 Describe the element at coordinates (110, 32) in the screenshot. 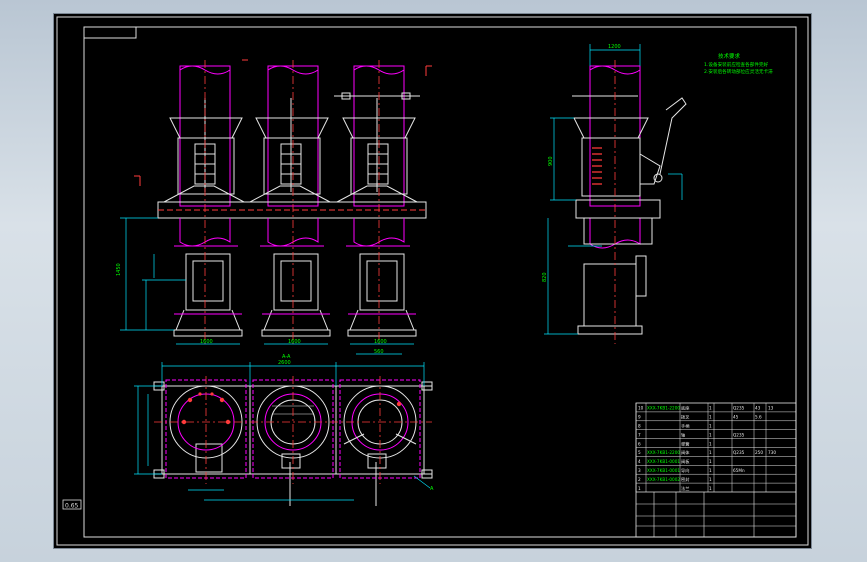

I see `code-box` at that location.